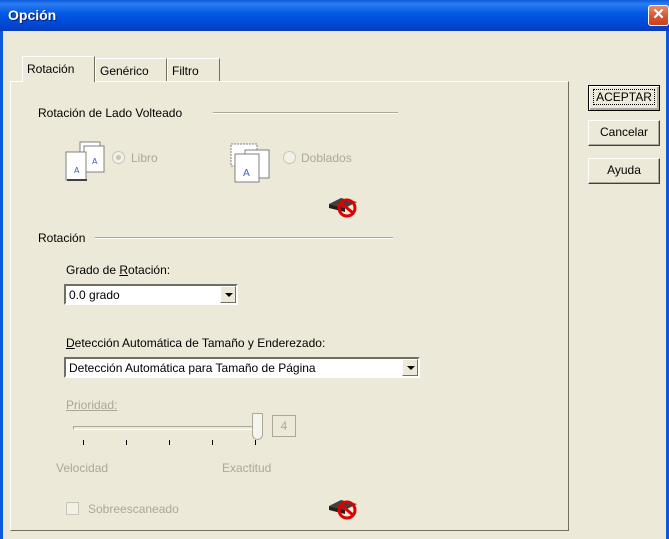 This screenshot has height=539, width=669. I want to click on tab-rotacion: Rotación, so click(58, 69).